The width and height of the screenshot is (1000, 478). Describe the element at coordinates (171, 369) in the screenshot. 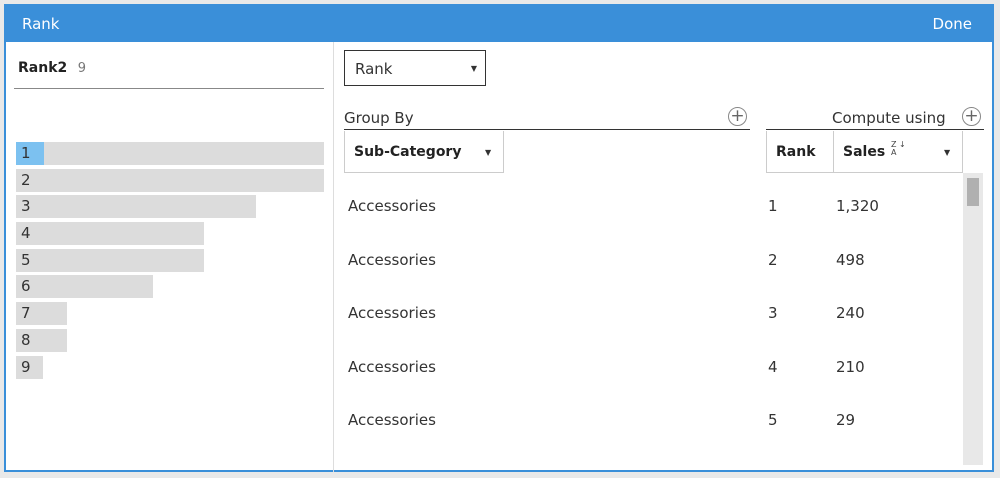

I see `distribution-bar-row: 9` at that location.